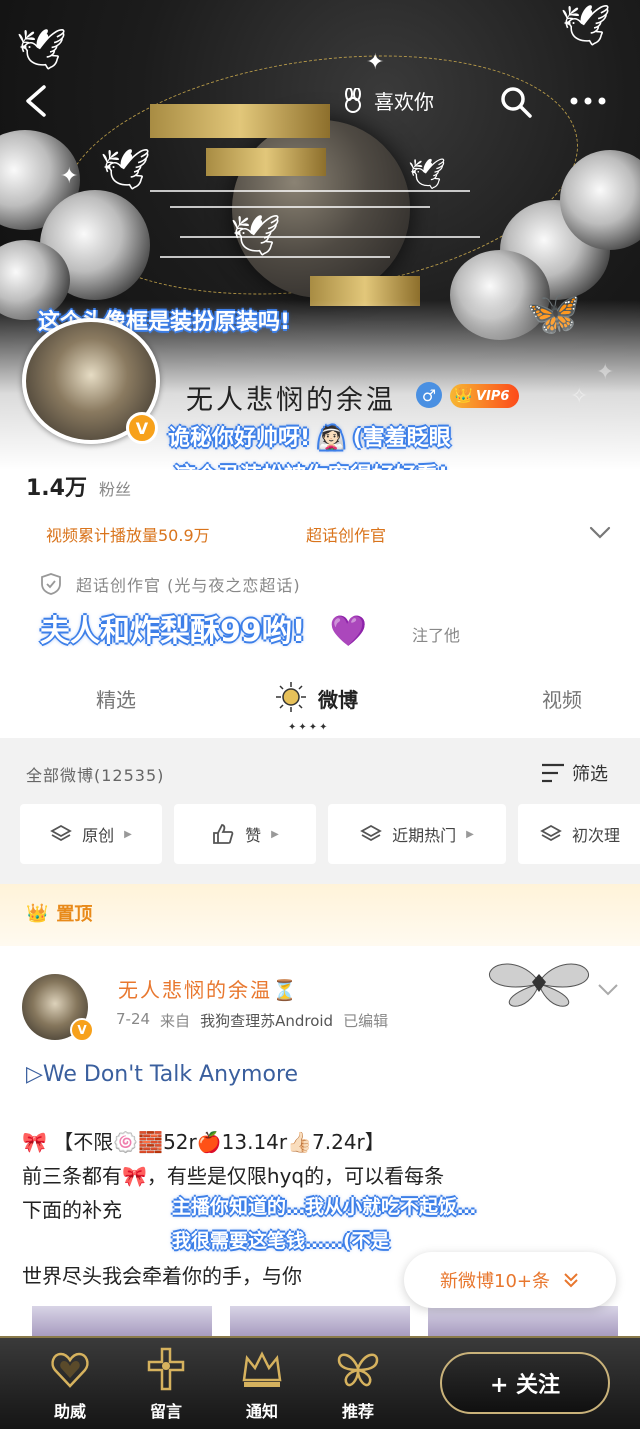  I want to click on chip-first-time: 初次理, so click(579, 834).